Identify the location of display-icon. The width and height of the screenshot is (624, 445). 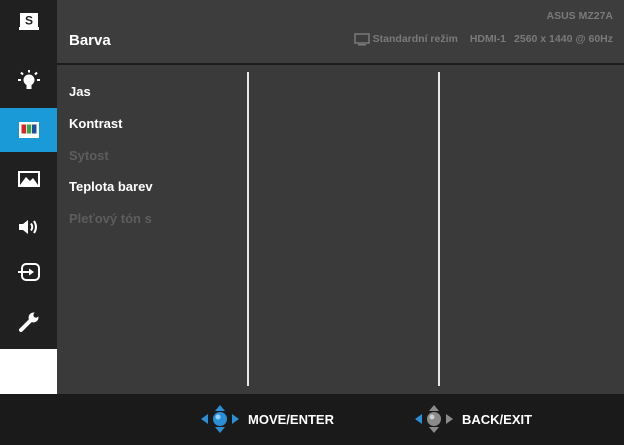
(361, 38).